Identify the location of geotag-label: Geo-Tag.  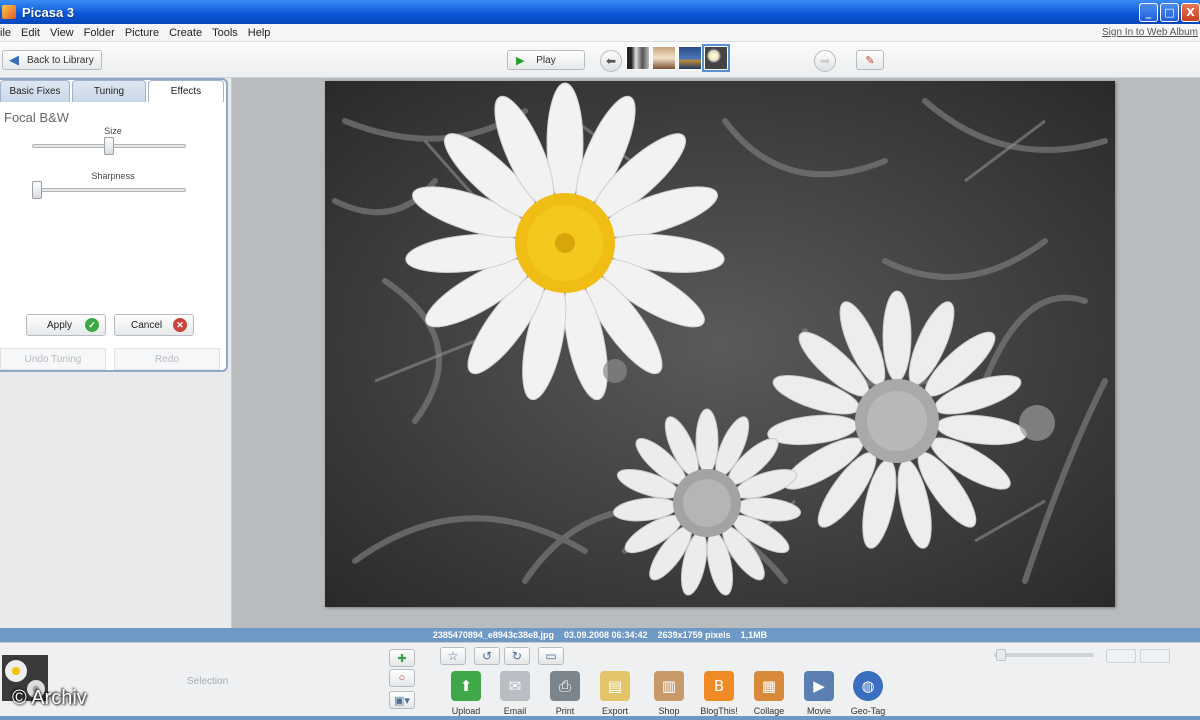
(868, 711).